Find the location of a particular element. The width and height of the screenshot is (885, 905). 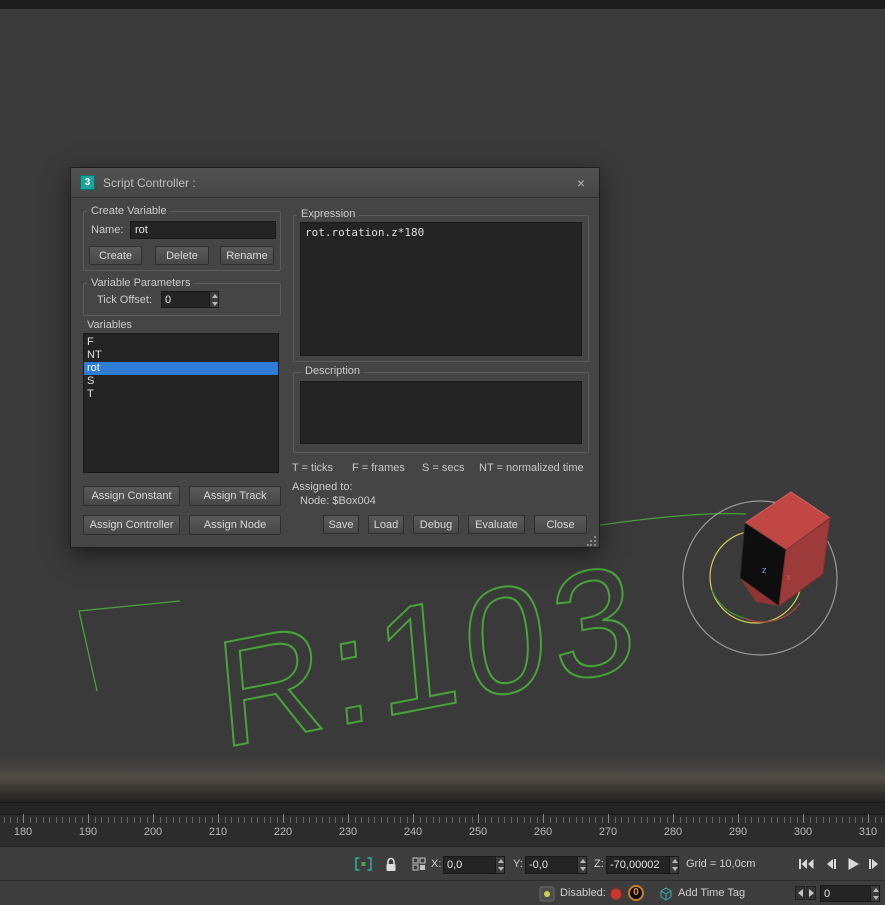

frame-number-spinner is located at coordinates (850, 893).